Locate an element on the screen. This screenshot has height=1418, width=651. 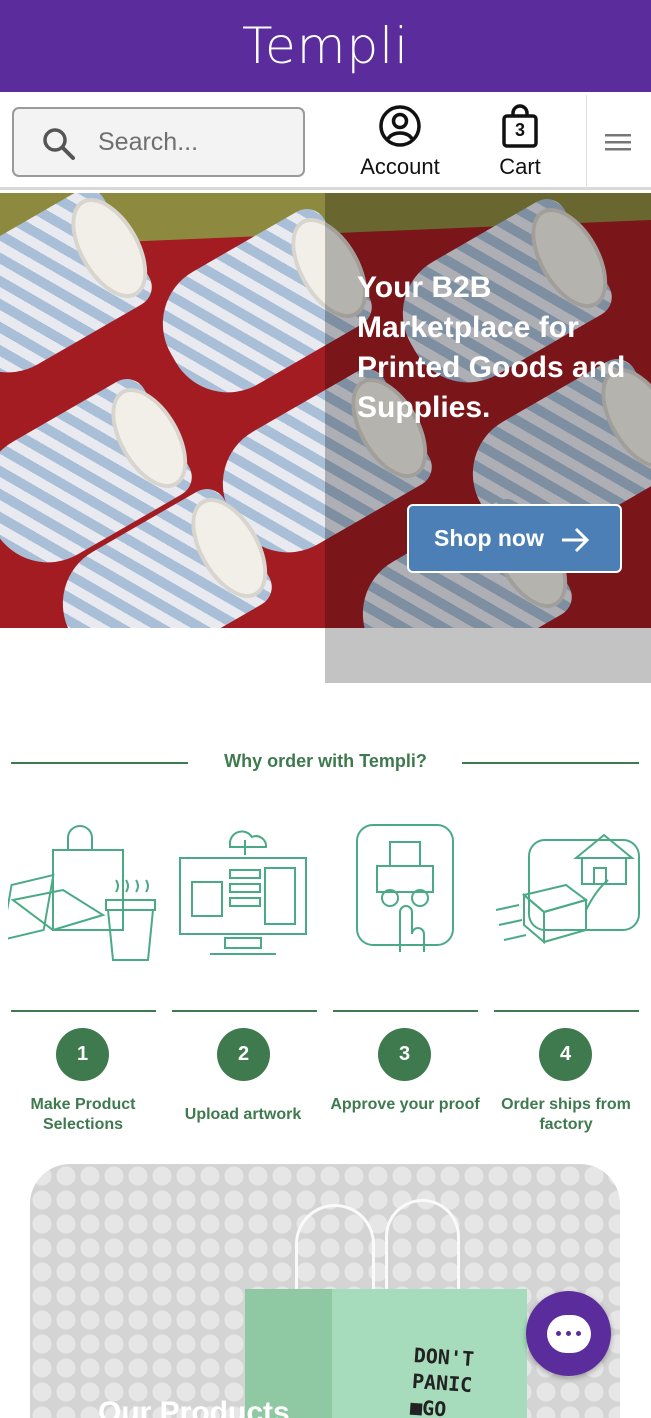
touch-approve-icon is located at coordinates (405, 888).